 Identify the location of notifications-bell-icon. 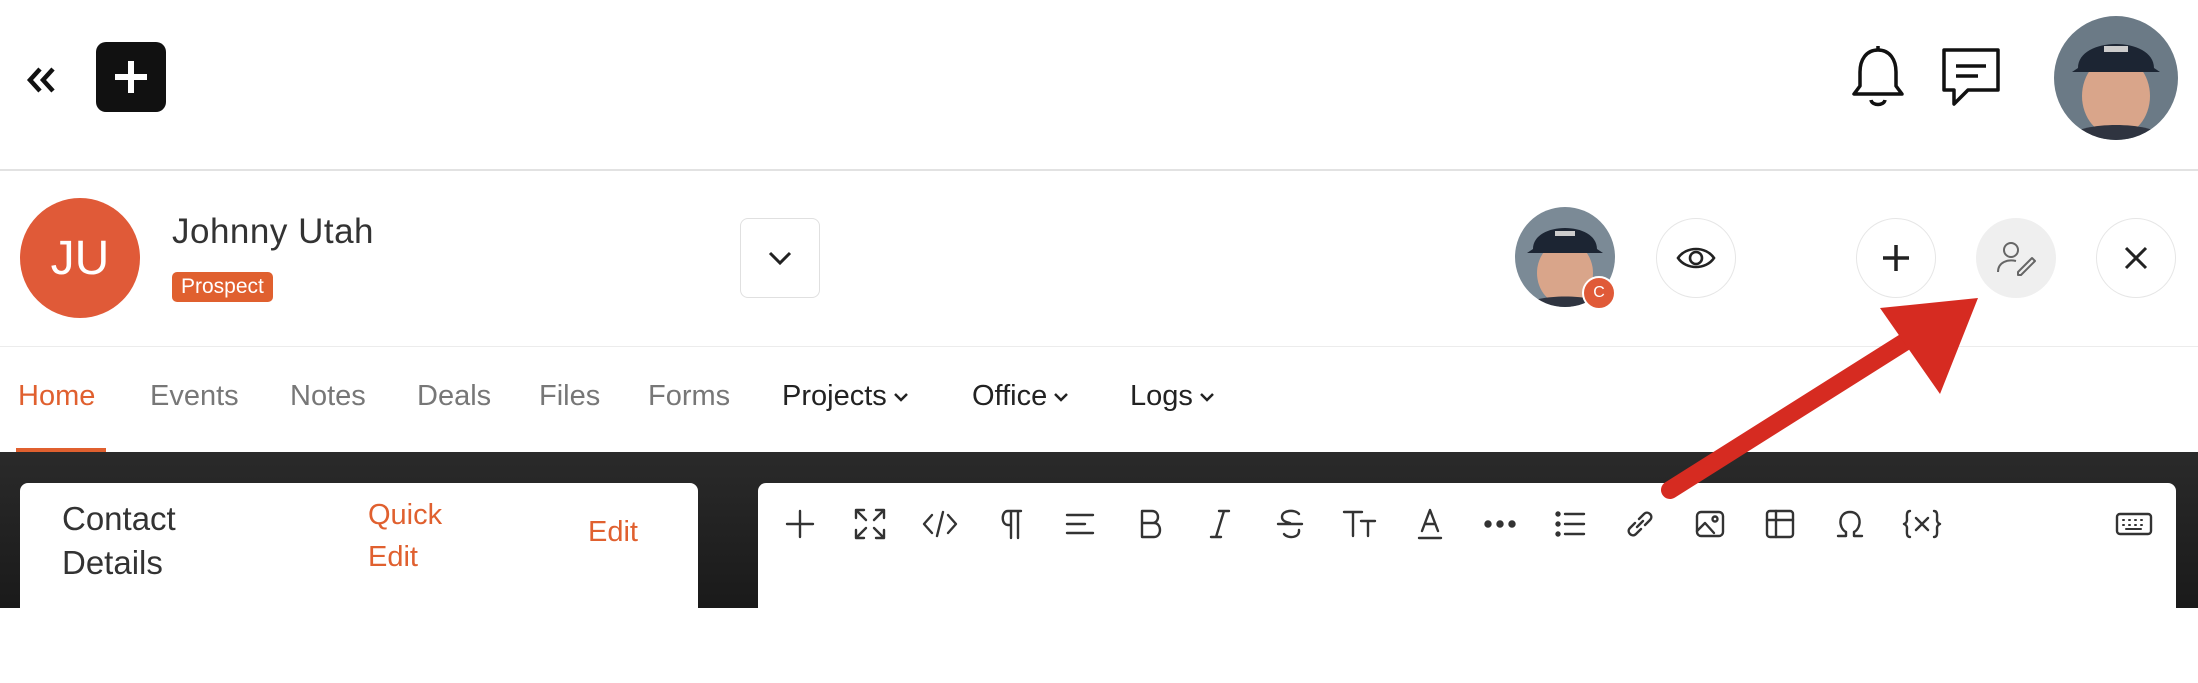
(1878, 80).